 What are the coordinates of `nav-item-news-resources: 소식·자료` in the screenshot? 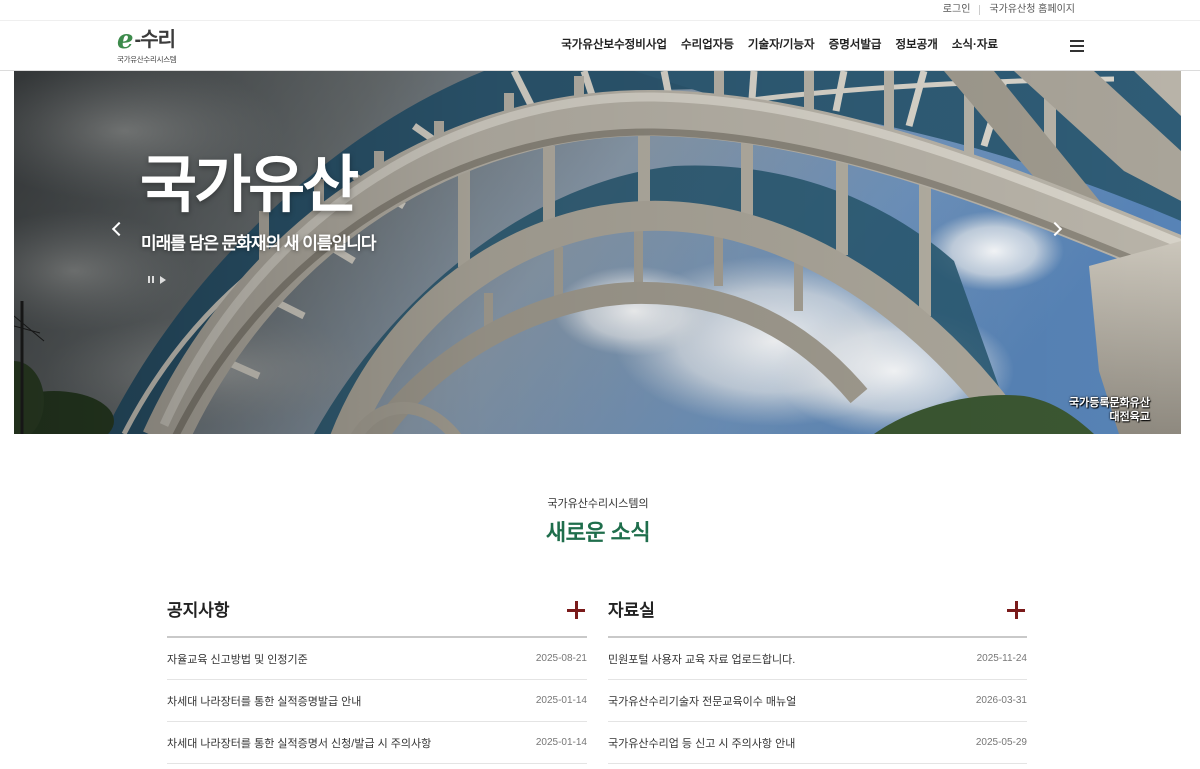 It's located at (975, 45).